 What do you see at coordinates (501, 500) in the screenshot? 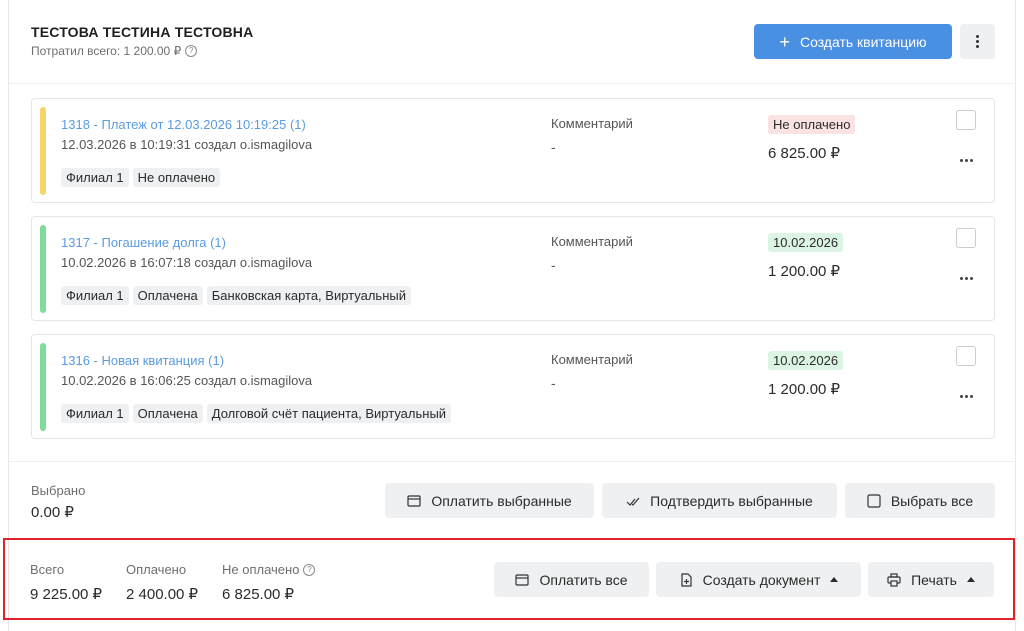
I see `pay-selected-label: Оплатить выбранные` at bounding box center [501, 500].